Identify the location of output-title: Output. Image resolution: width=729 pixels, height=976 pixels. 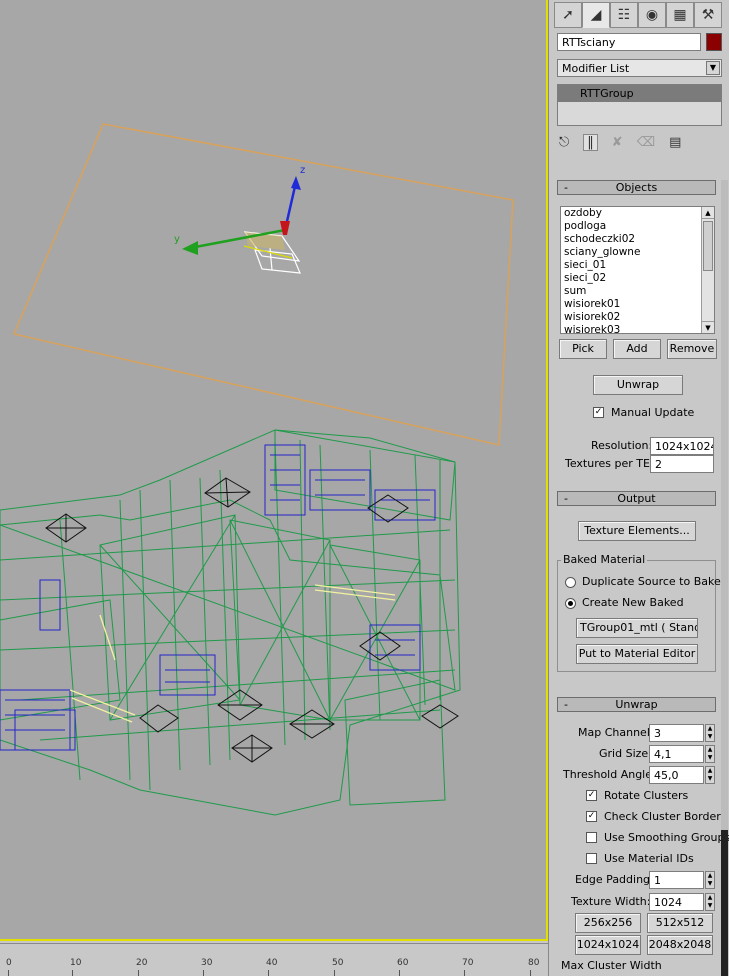
(636, 498).